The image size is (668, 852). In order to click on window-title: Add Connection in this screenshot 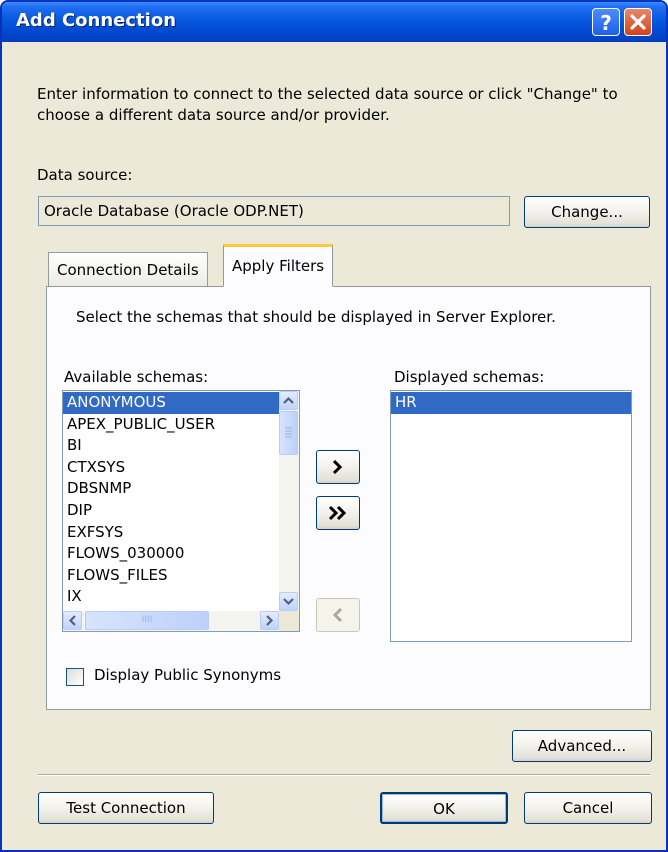, I will do `click(96, 20)`.